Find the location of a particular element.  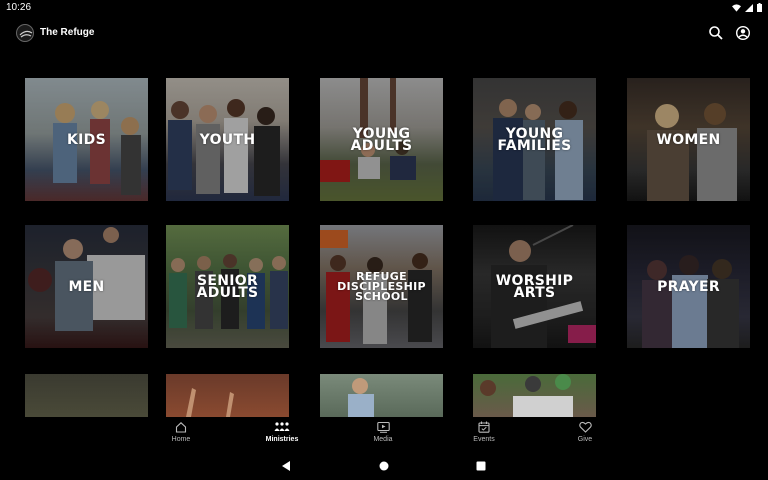

bottom-navigation: Home Ministries Media Events Give is located at coordinates (384, 435).